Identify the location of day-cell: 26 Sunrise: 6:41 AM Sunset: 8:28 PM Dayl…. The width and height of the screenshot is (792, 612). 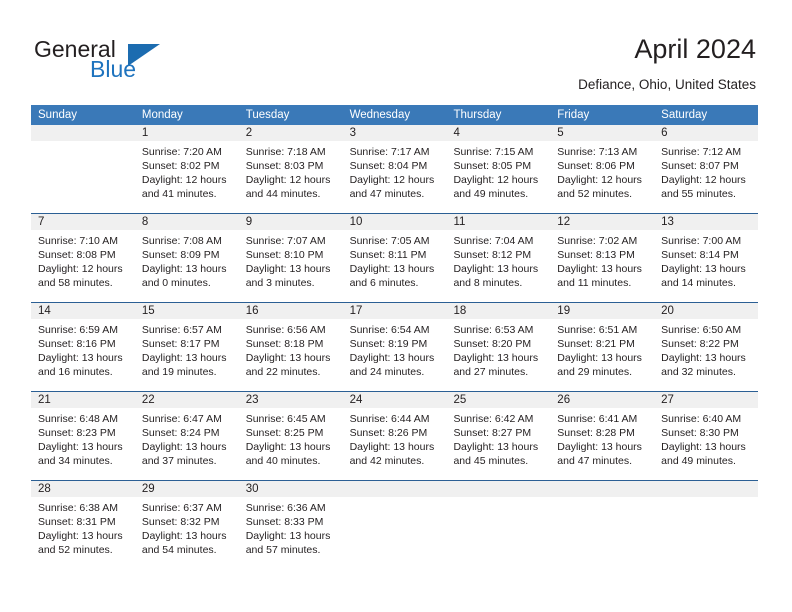
(602, 436).